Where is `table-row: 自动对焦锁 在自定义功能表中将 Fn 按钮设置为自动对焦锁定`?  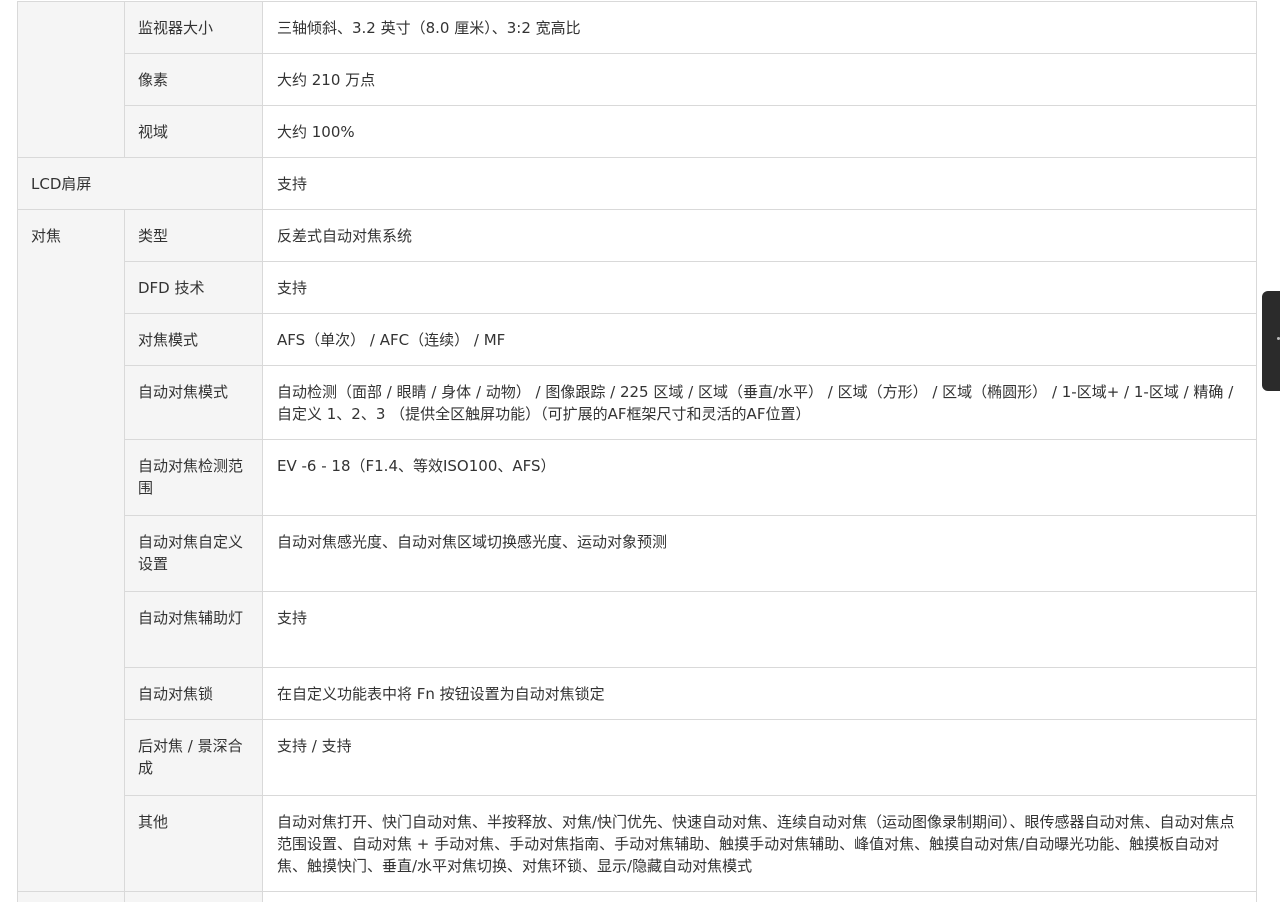
table-row: 自动对焦锁 在自定义功能表中将 Fn 按钮设置为自动对焦锁定 is located at coordinates (637, 693).